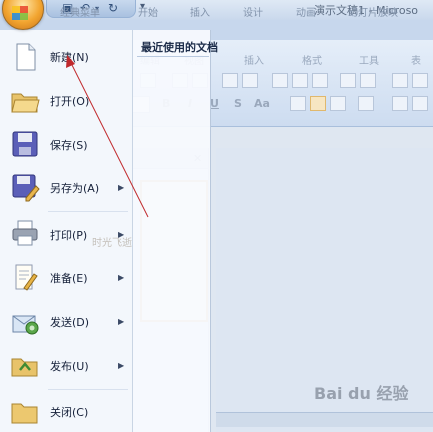  I want to click on menu-label-prepare: 准备(E), so click(69, 278).